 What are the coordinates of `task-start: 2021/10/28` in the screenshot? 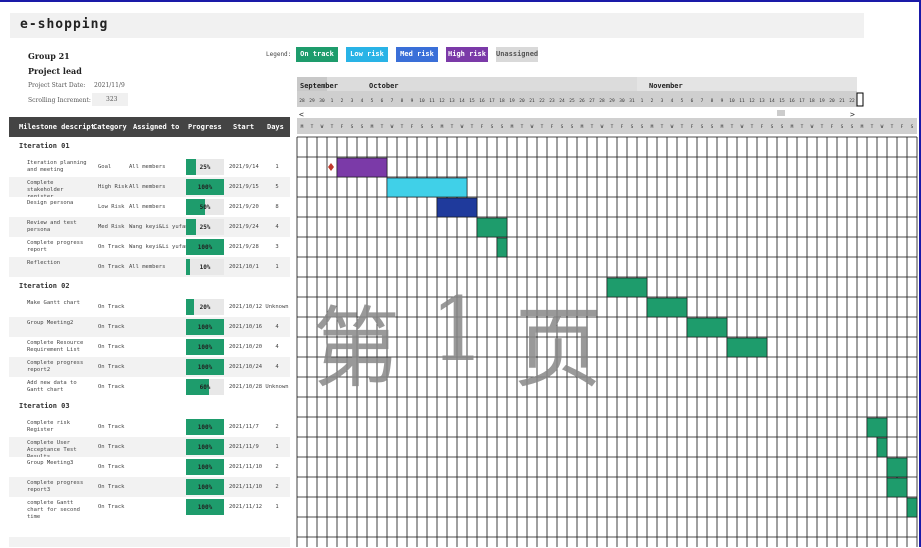 It's located at (246, 387).